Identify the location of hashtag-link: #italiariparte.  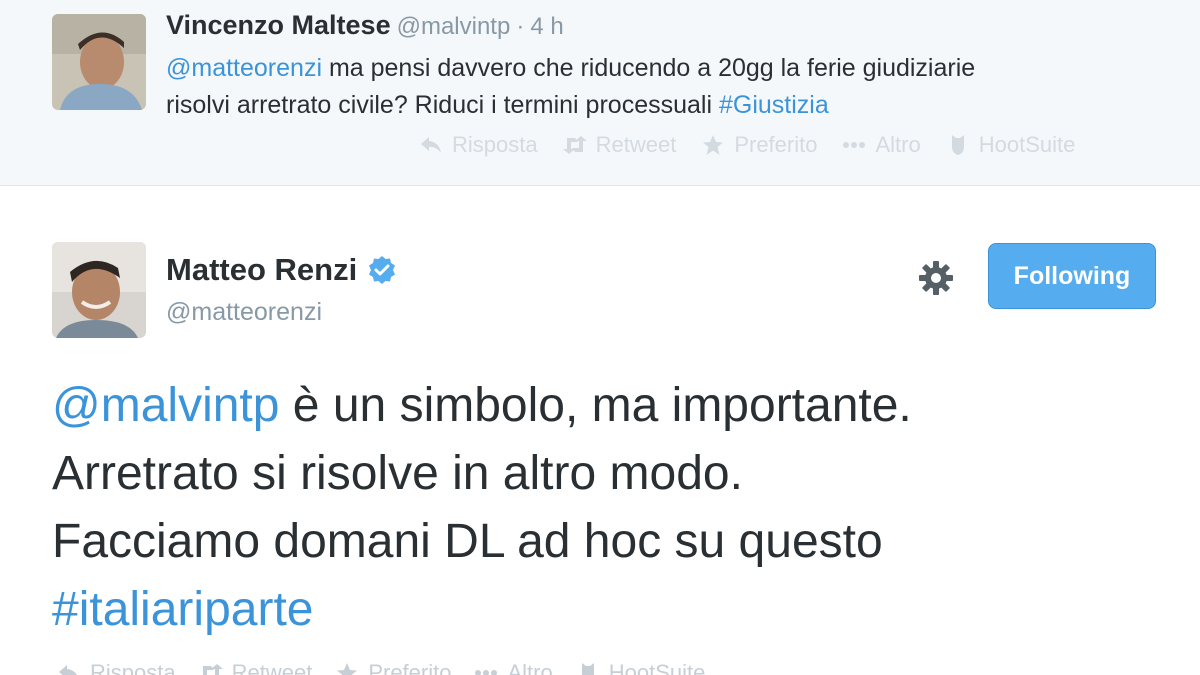
(612, 610).